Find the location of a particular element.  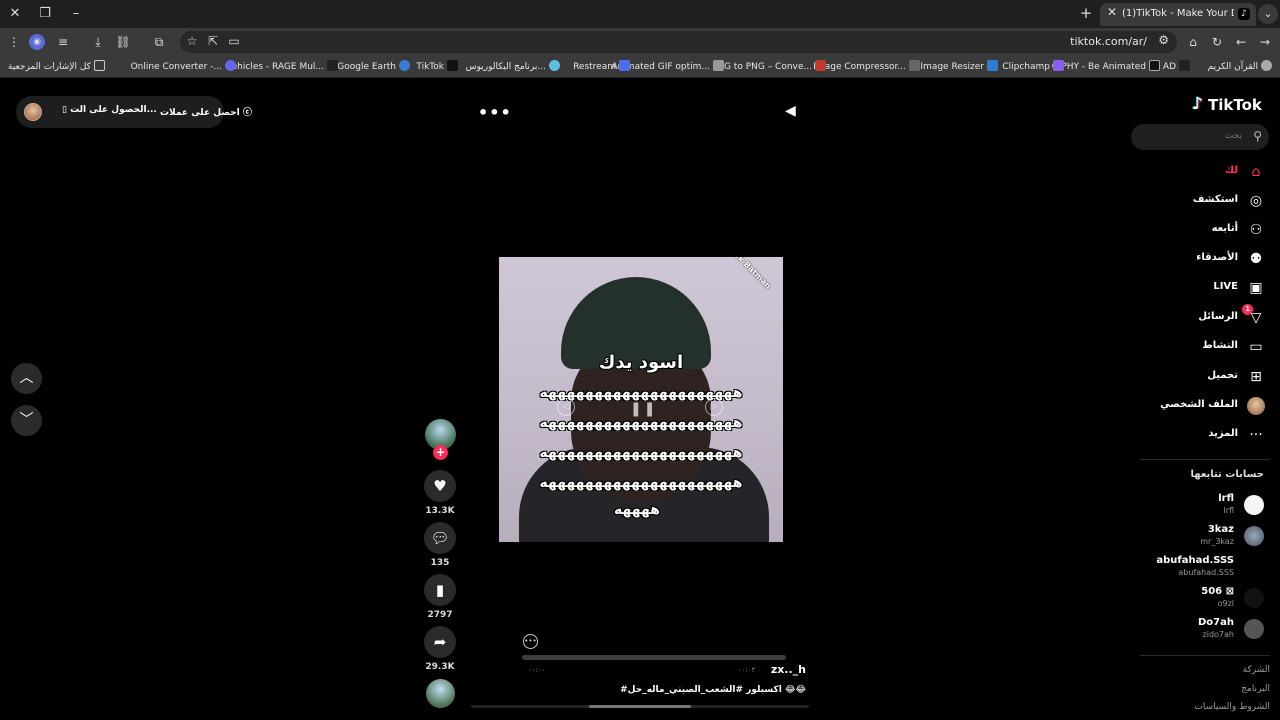

next-video-button: ﹀ is located at coordinates (26, 420).